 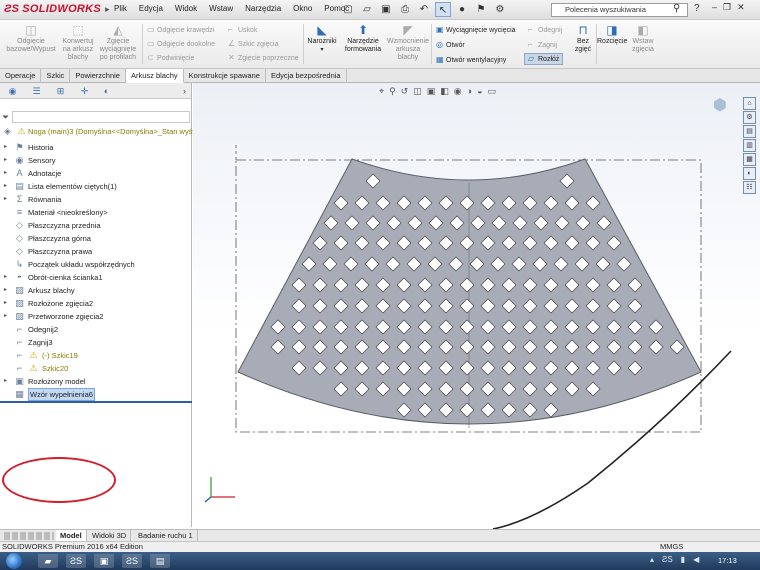 What do you see at coordinates (60, 91) in the screenshot?
I see `configuration-manager-icon: ⊞` at bounding box center [60, 91].